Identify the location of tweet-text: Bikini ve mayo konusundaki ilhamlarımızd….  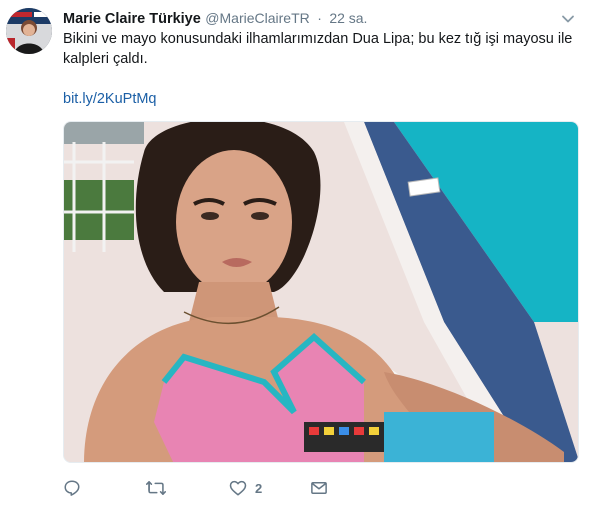
(318, 49).